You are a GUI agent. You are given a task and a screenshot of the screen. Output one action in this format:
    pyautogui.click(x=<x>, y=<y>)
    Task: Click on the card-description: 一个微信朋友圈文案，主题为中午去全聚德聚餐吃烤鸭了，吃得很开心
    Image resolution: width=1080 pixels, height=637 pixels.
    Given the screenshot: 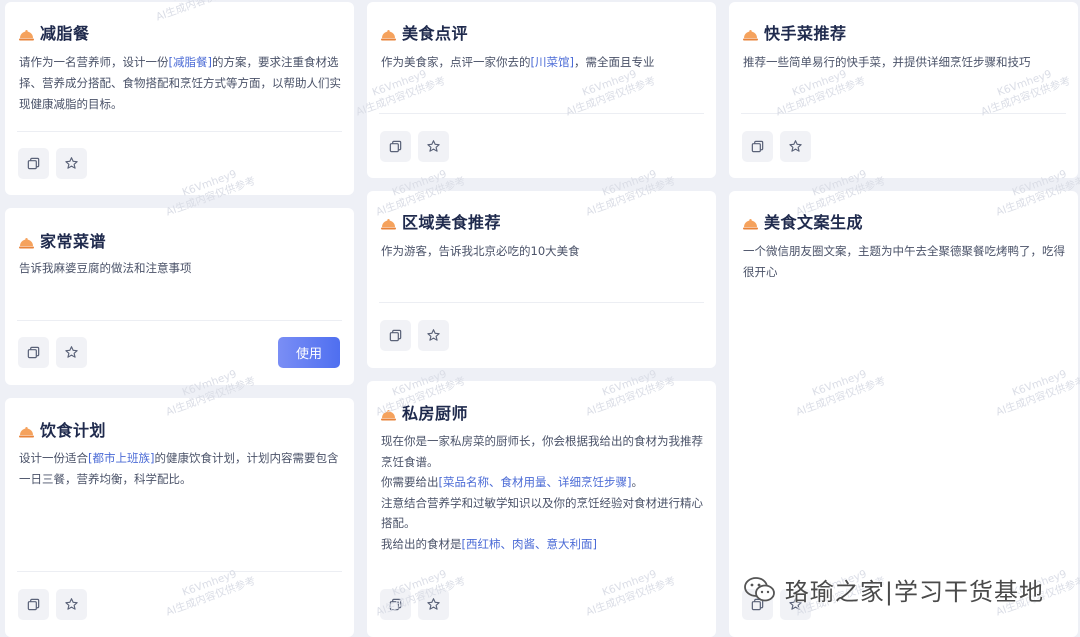 What is the action you would take?
    pyautogui.click(x=904, y=262)
    